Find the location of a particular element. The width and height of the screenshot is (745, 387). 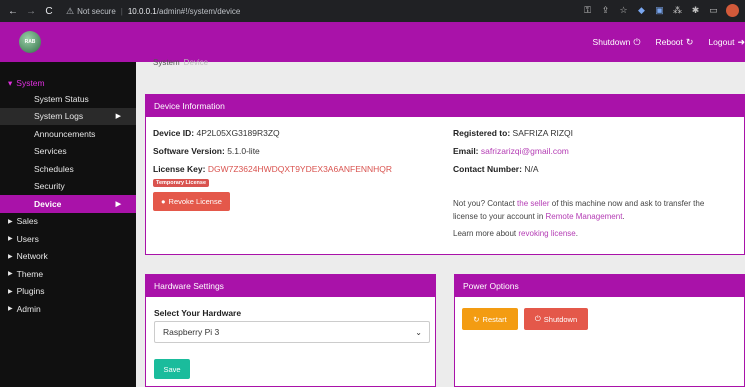

contact-number-label: Contact Number: is located at coordinates (487, 169).